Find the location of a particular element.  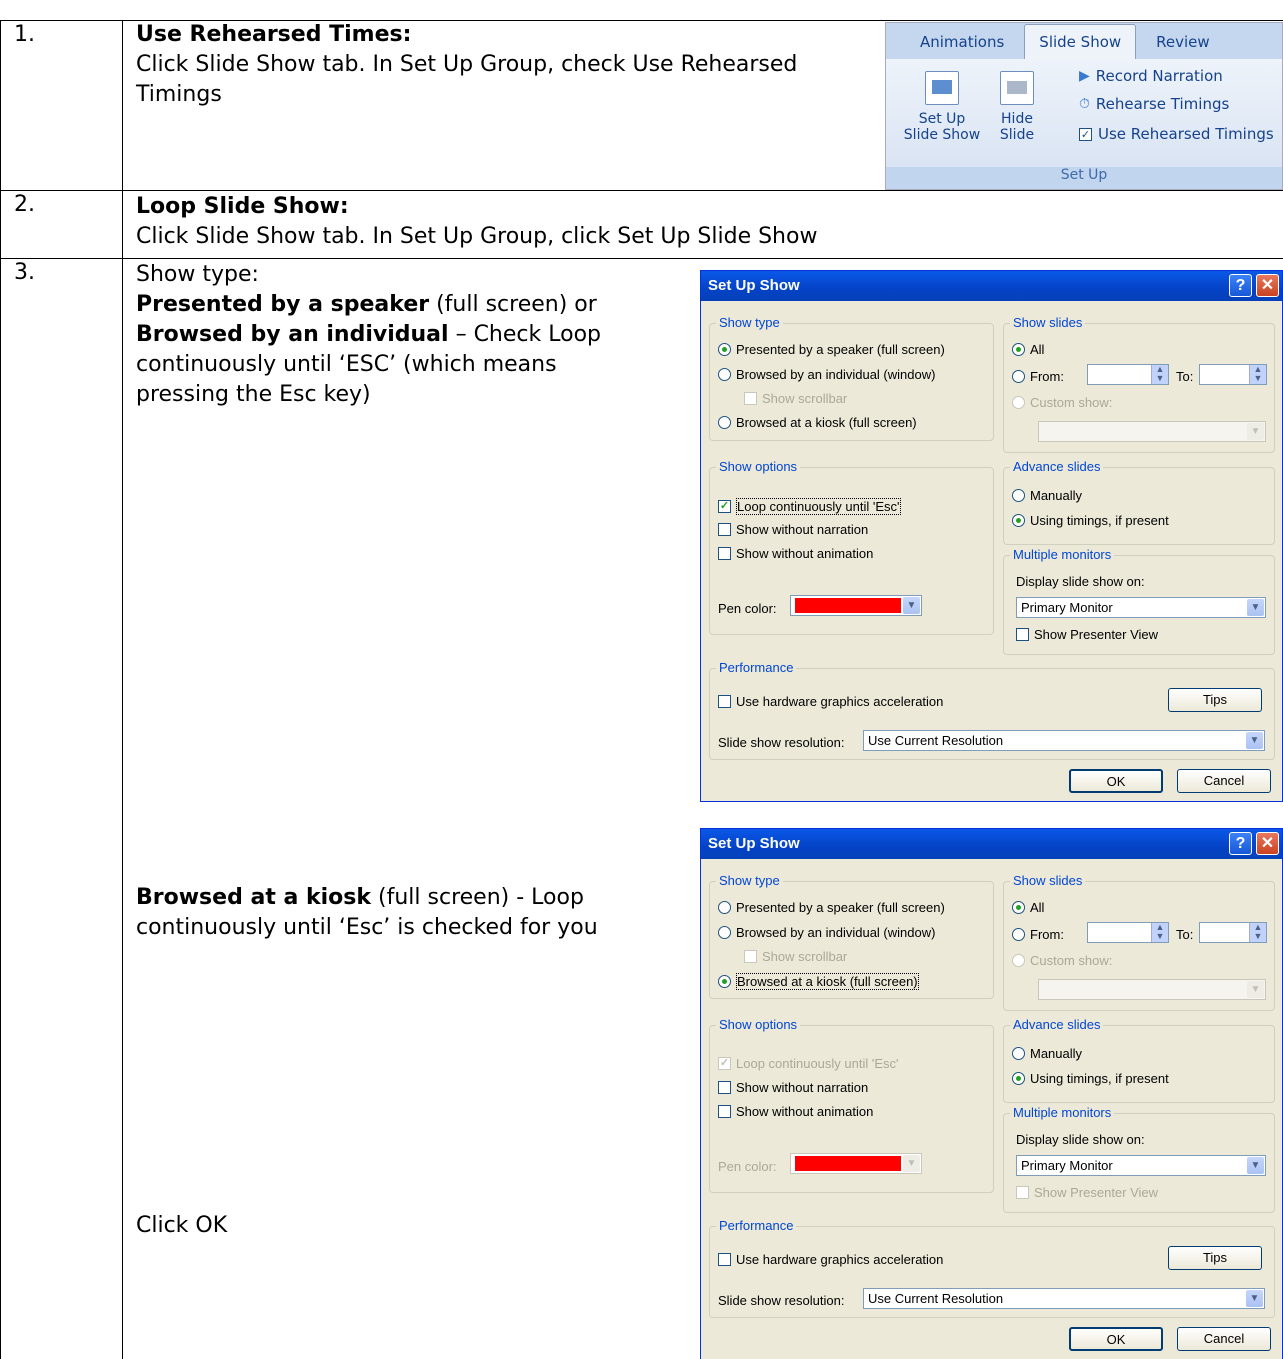

rehearse-timings-button: ⏱ Rehearse Timings is located at coordinates (1154, 104).